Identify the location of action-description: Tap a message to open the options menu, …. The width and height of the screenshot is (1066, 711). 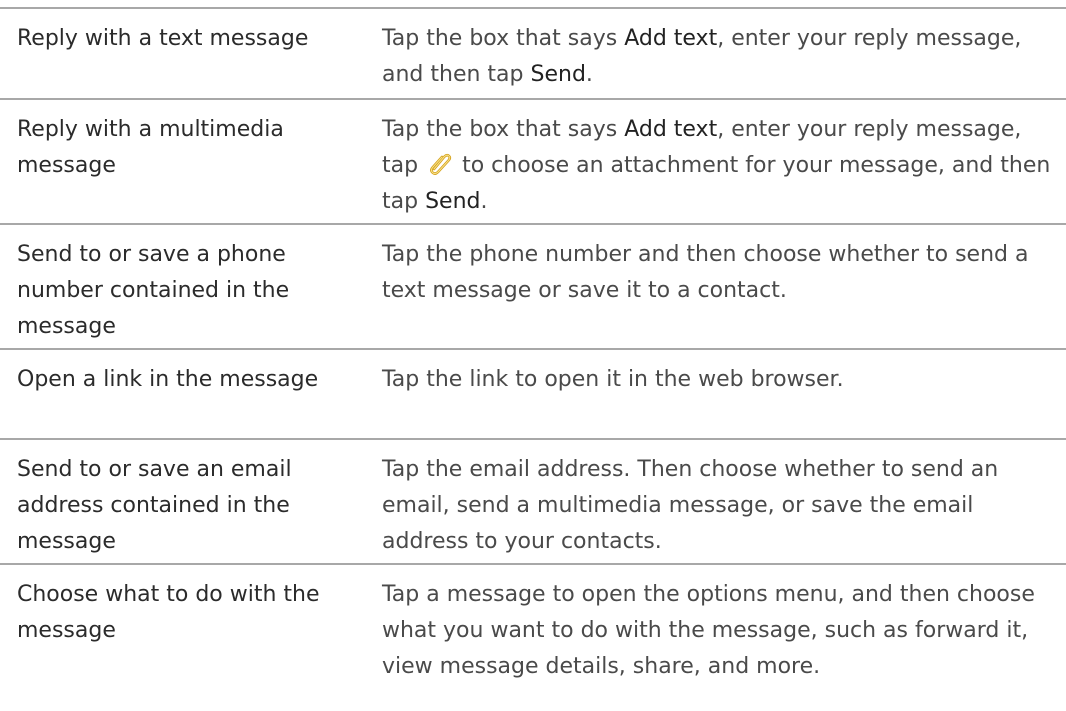
(708, 630).